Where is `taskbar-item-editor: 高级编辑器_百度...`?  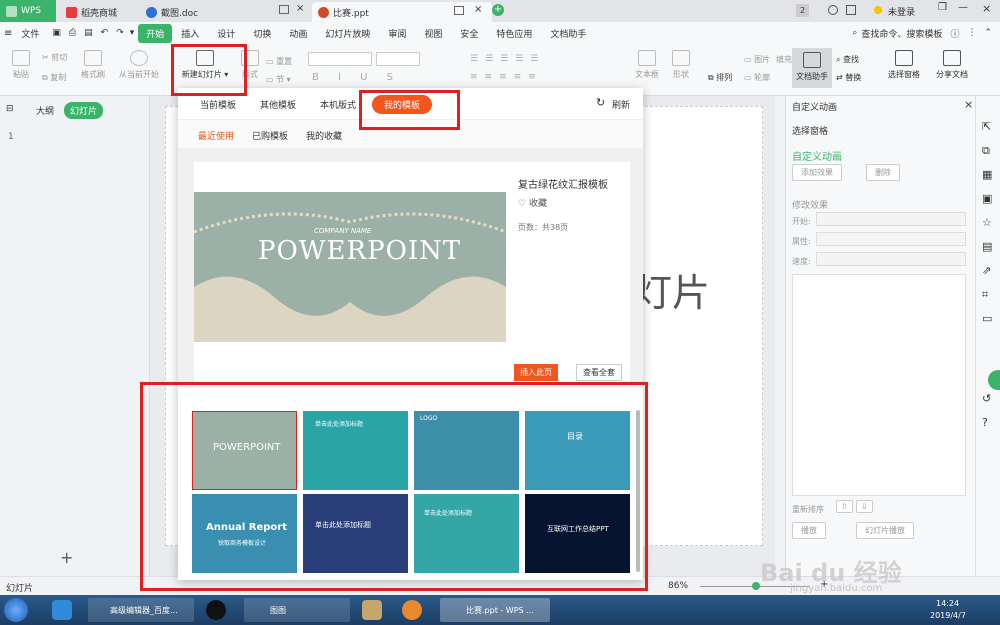 taskbar-item-editor: 高级编辑器_百度... is located at coordinates (141, 610).